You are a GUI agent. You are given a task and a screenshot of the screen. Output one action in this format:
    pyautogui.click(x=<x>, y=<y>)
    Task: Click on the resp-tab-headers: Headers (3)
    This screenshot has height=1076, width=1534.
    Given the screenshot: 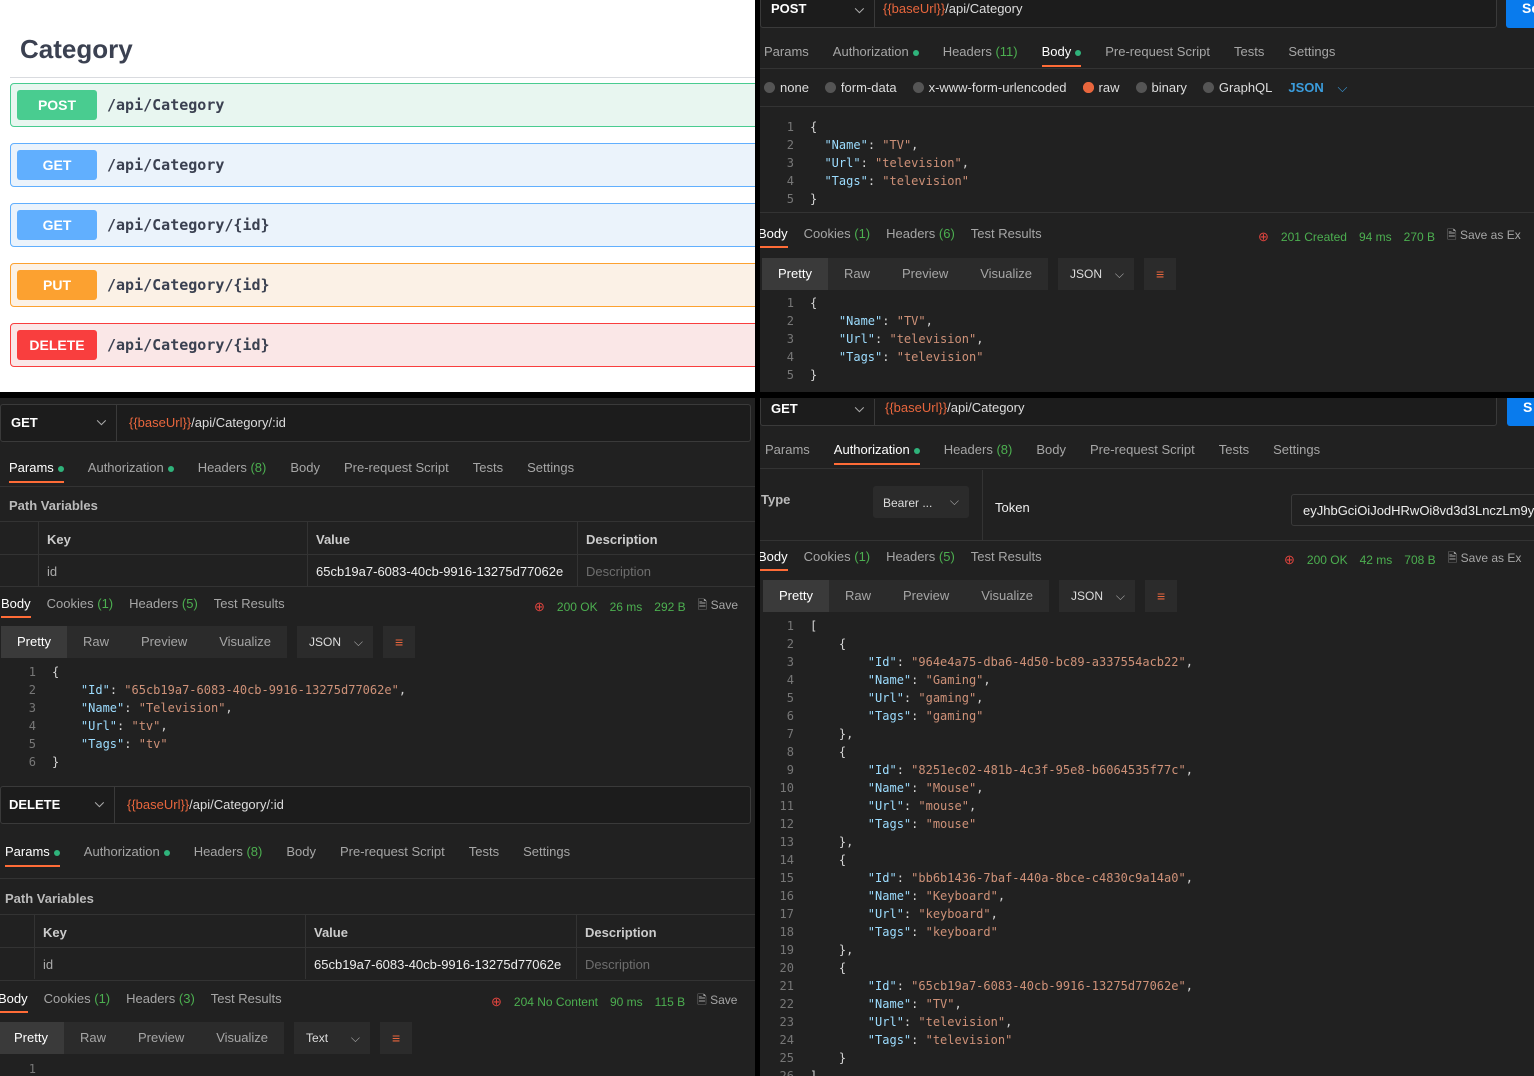 What is the action you would take?
    pyautogui.click(x=160, y=1002)
    